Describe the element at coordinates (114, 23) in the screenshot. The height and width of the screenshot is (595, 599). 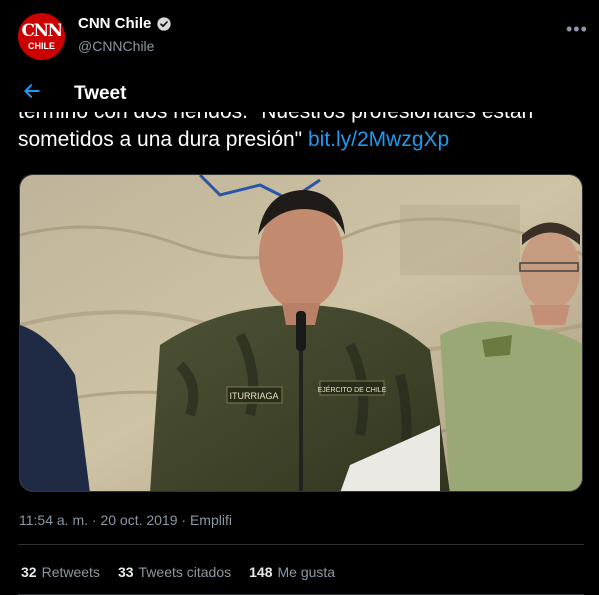
I see `display-name: CNN Chile` at that location.